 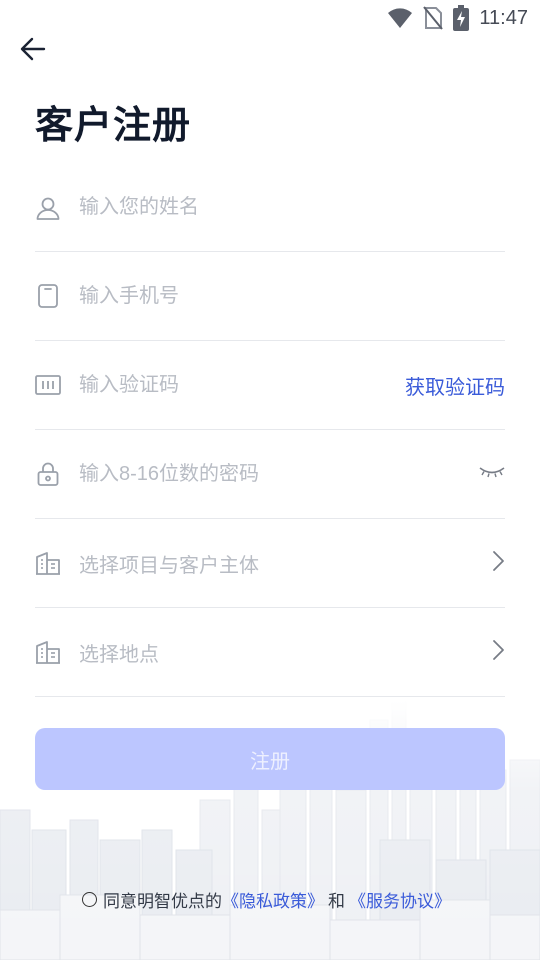 I want to click on get-code-button: 获取验证码, so click(x=455, y=385).